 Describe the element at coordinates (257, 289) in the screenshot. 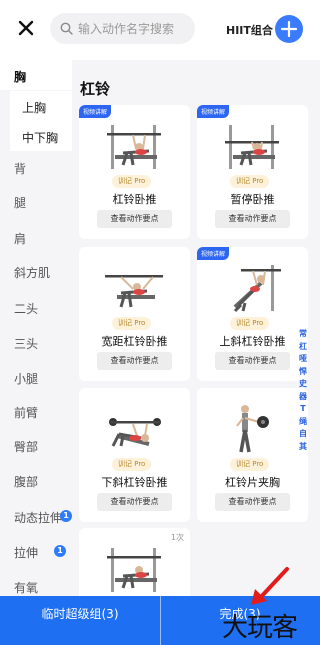

I see `incline-bench-press-illustration` at that location.